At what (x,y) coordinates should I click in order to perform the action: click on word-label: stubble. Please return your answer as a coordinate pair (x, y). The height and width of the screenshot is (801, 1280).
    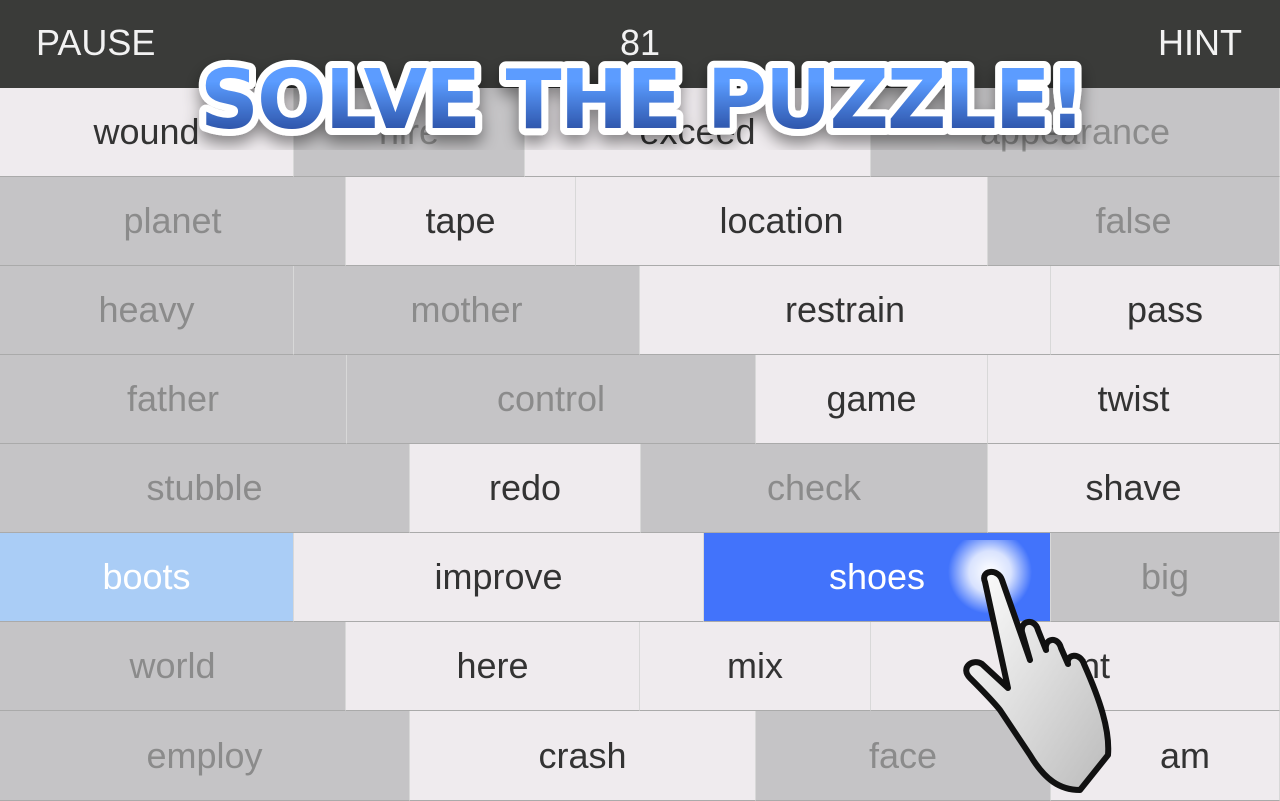
    Looking at the image, I should click on (204, 487).